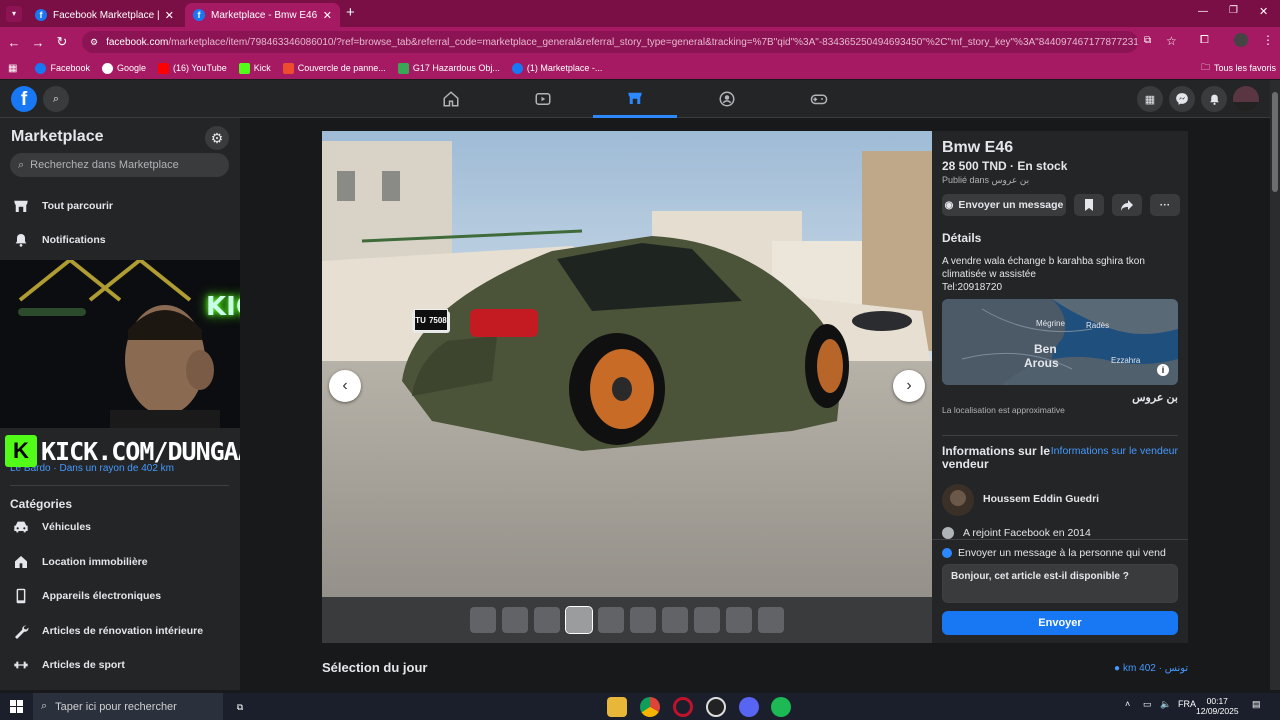  Describe the element at coordinates (781, 707) in the screenshot. I see `spotify-icon` at that location.